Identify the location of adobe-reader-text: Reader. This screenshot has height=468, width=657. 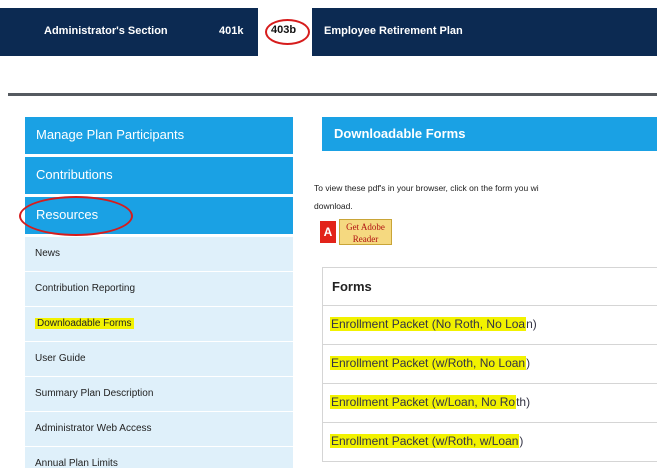
(365, 239).